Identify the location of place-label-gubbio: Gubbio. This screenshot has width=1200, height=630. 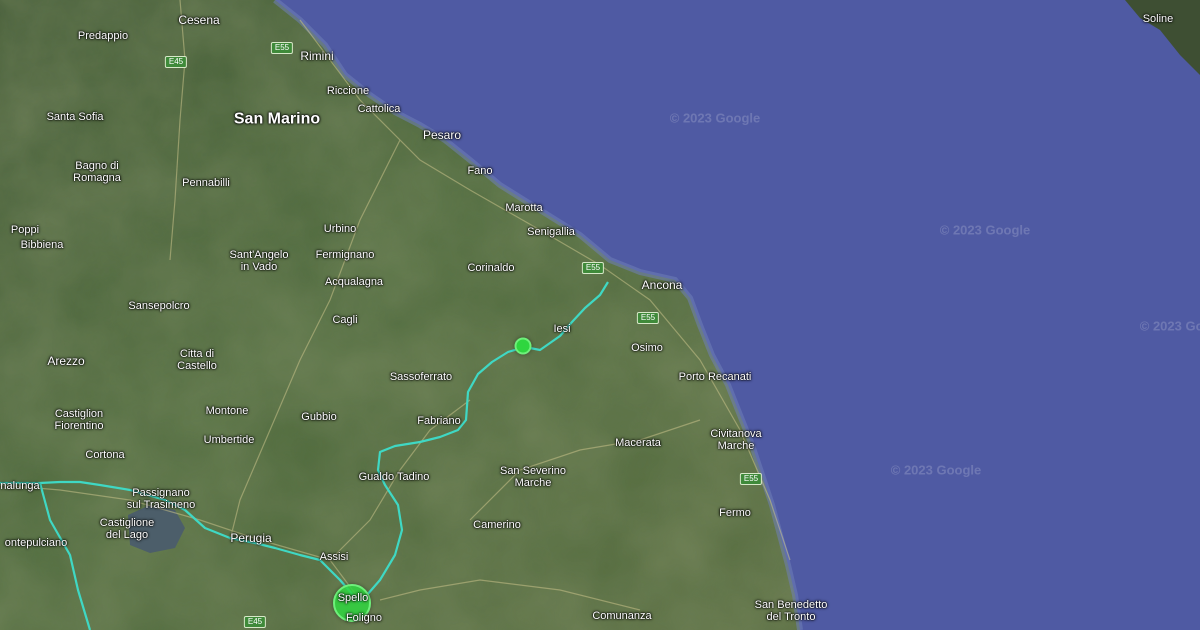
(318, 417).